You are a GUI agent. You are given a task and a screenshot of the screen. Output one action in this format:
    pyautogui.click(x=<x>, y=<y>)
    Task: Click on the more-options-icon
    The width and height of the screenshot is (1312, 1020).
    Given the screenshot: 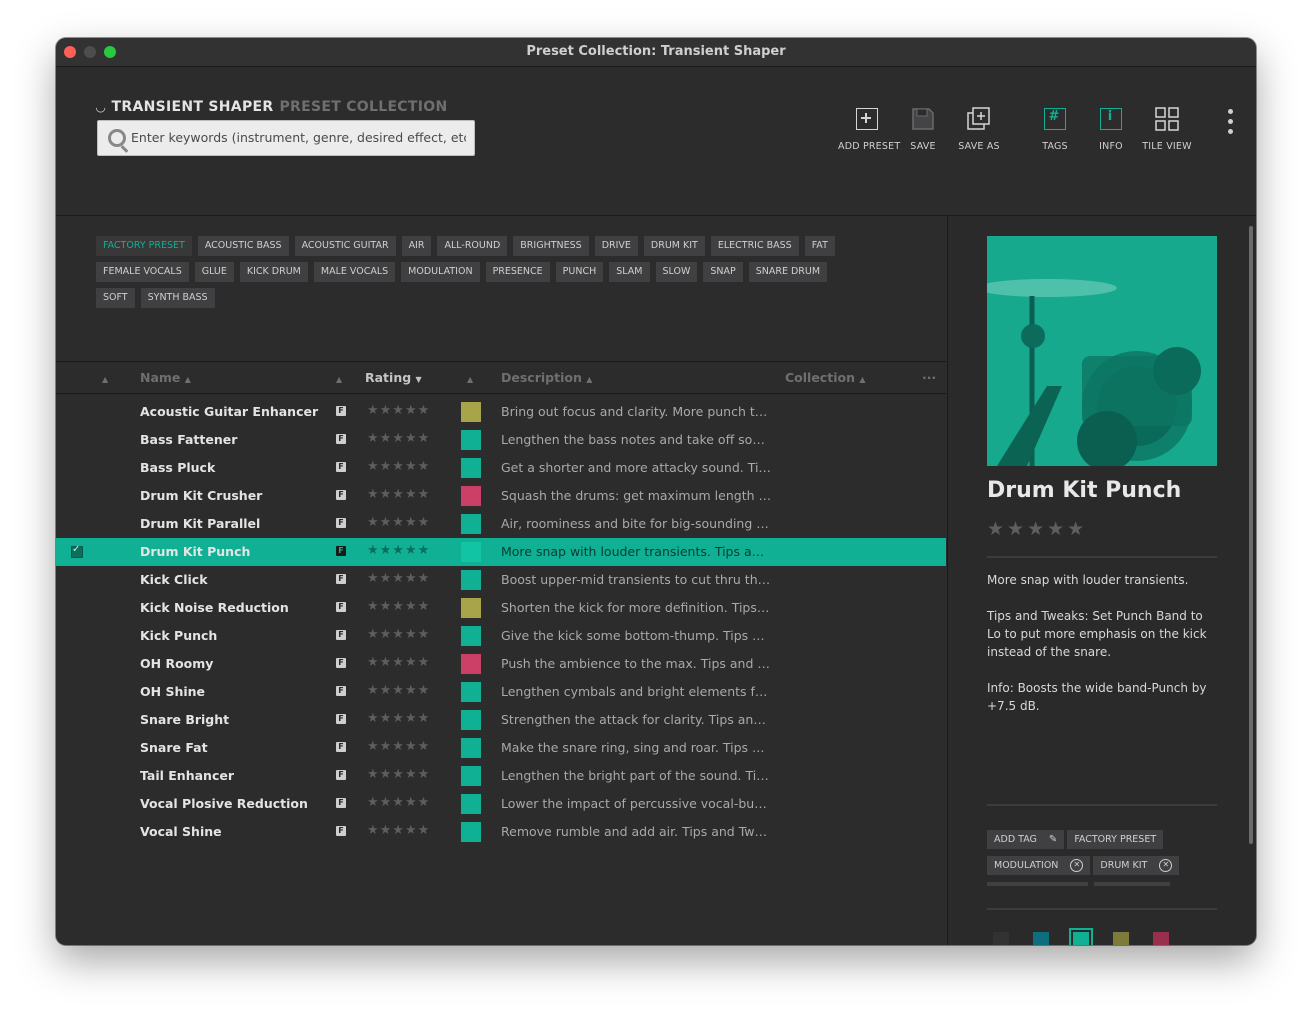 What is the action you would take?
    pyautogui.click(x=1231, y=124)
    